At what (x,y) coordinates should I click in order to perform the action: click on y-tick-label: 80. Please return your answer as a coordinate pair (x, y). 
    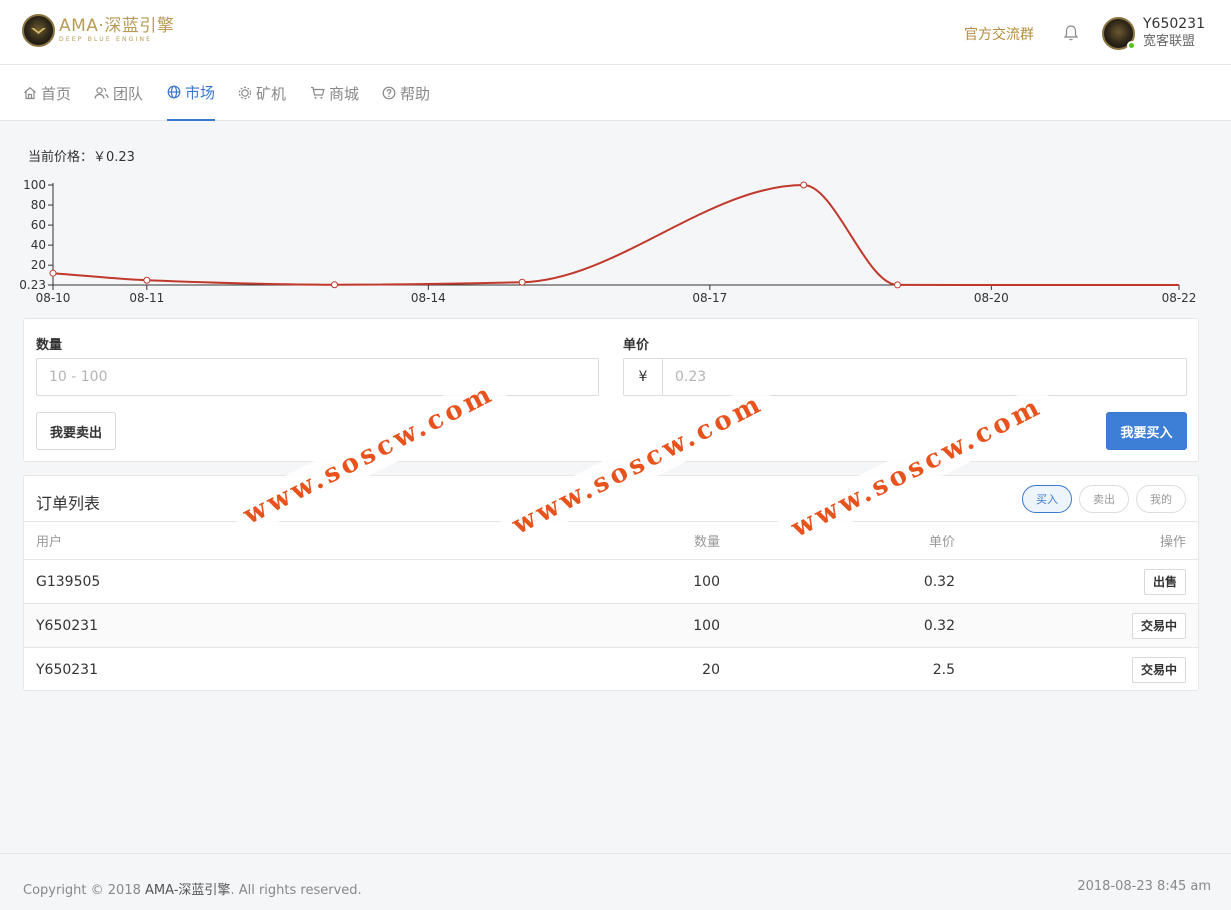
    Looking at the image, I should click on (38, 205).